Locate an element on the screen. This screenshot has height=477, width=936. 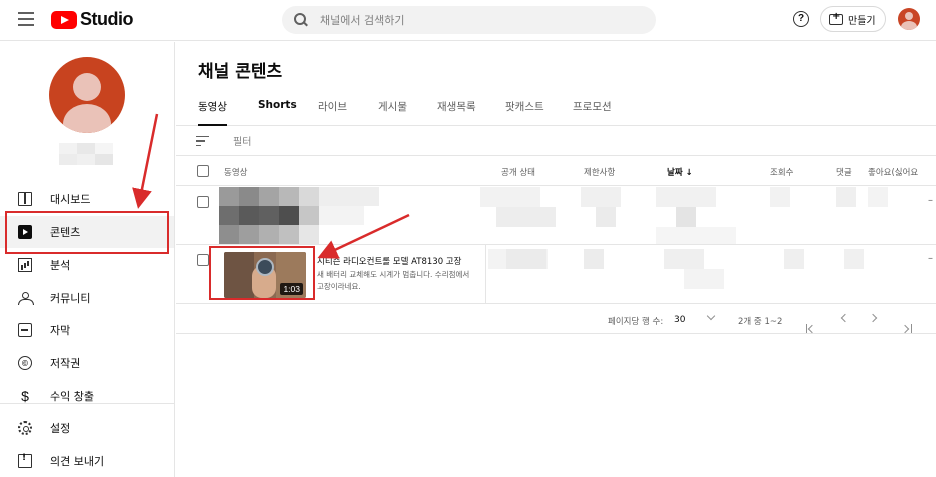
annotation-arrows is located at coordinates (271, 186).